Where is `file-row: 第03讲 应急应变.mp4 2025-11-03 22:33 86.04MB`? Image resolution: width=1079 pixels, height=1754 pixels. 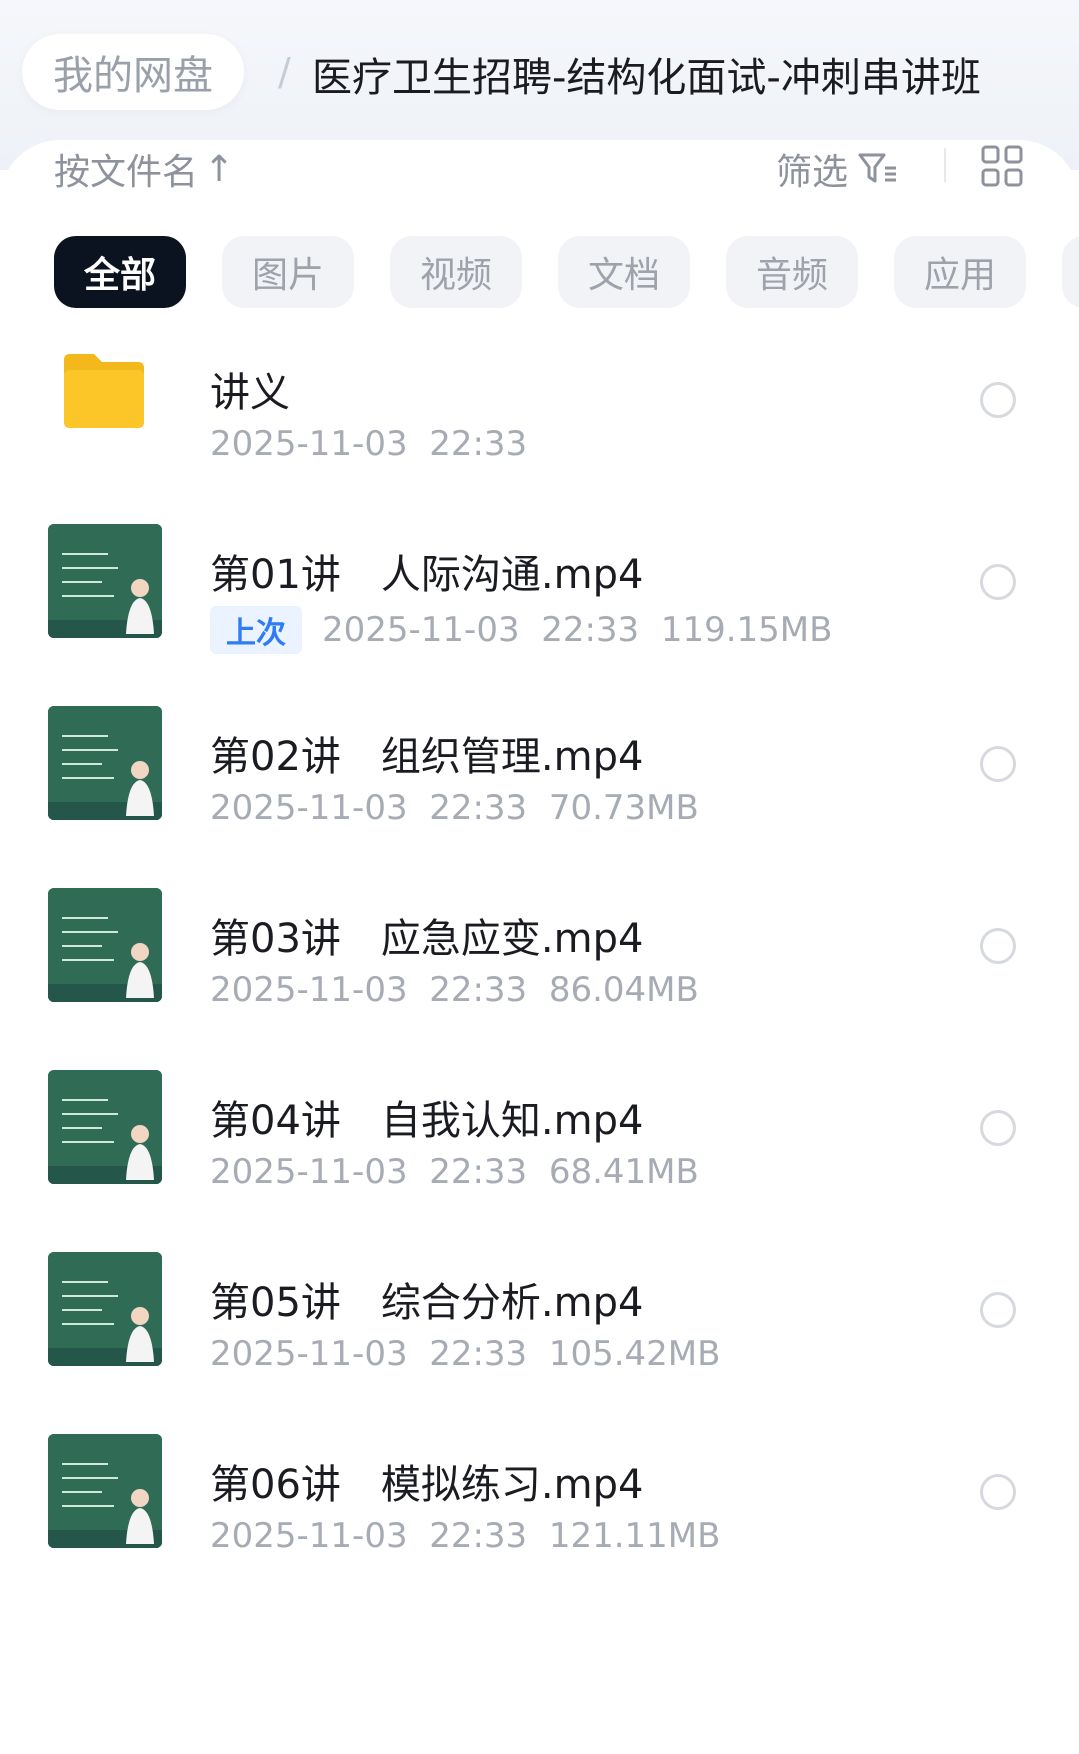
file-row: 第03讲 应急应变.mp4 2025-11-03 22:33 86.04MB is located at coordinates (539, 976).